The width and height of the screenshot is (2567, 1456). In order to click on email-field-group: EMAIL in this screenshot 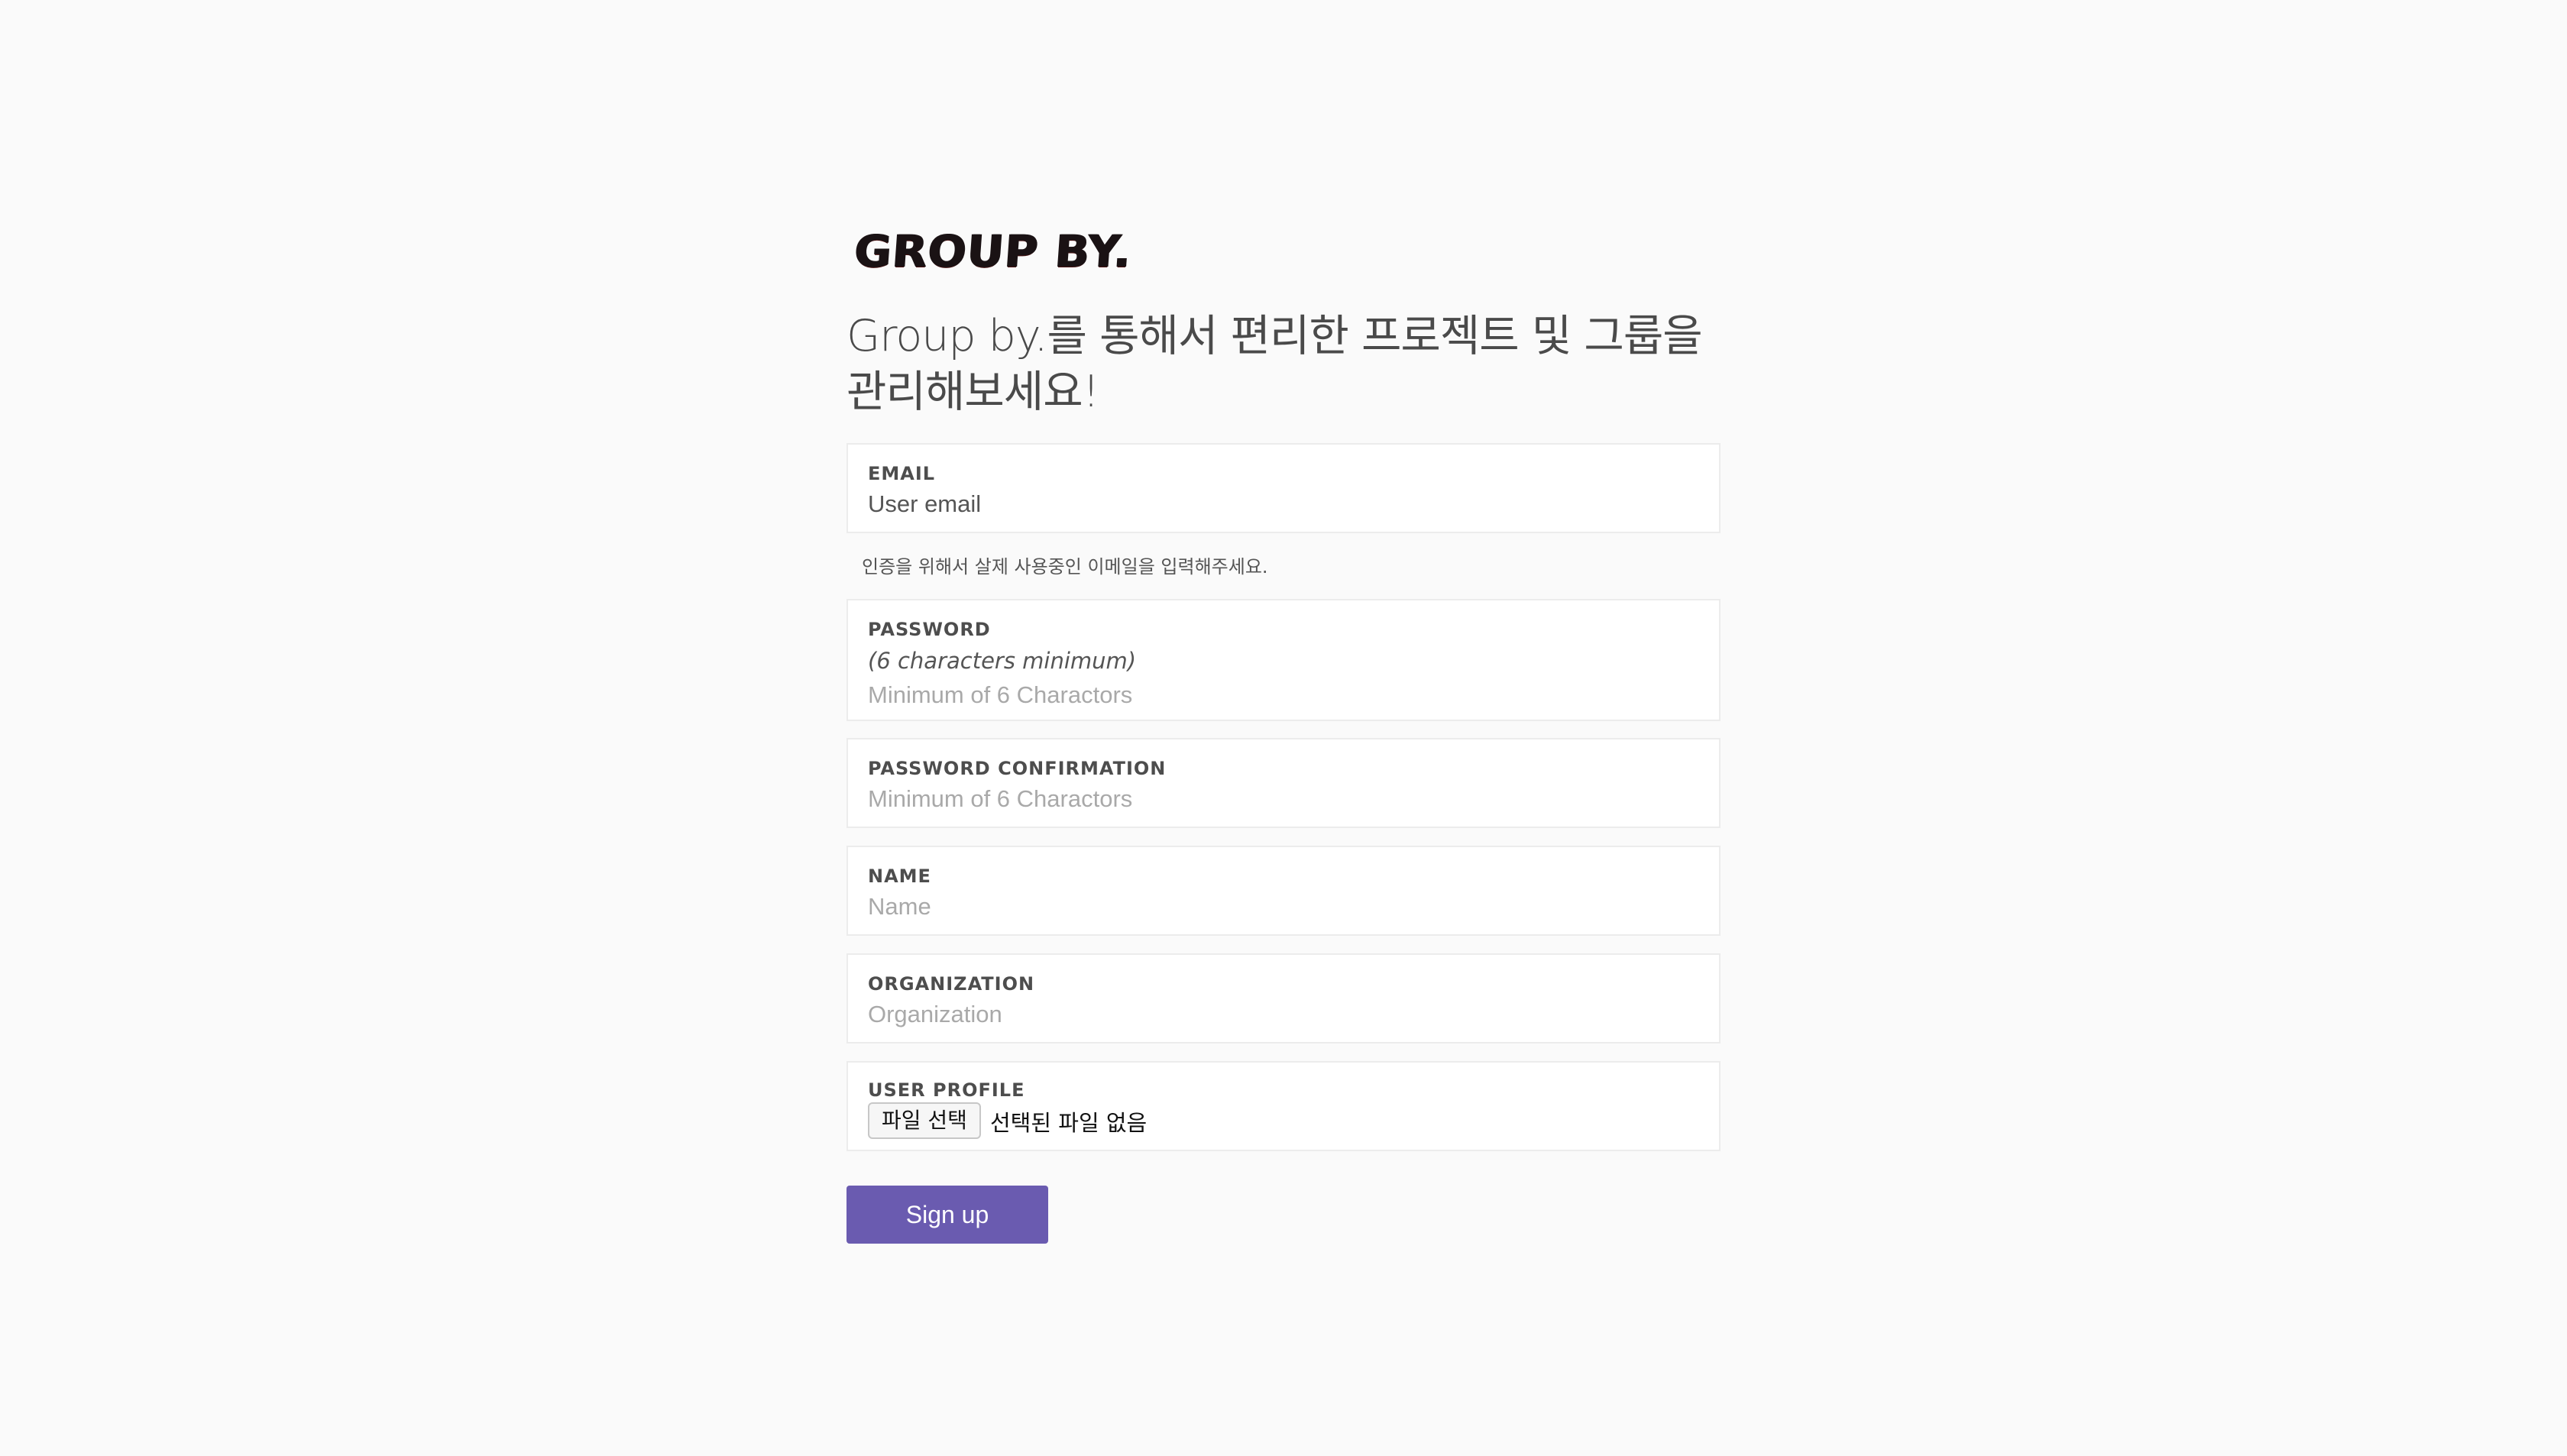, I will do `click(1283, 488)`.